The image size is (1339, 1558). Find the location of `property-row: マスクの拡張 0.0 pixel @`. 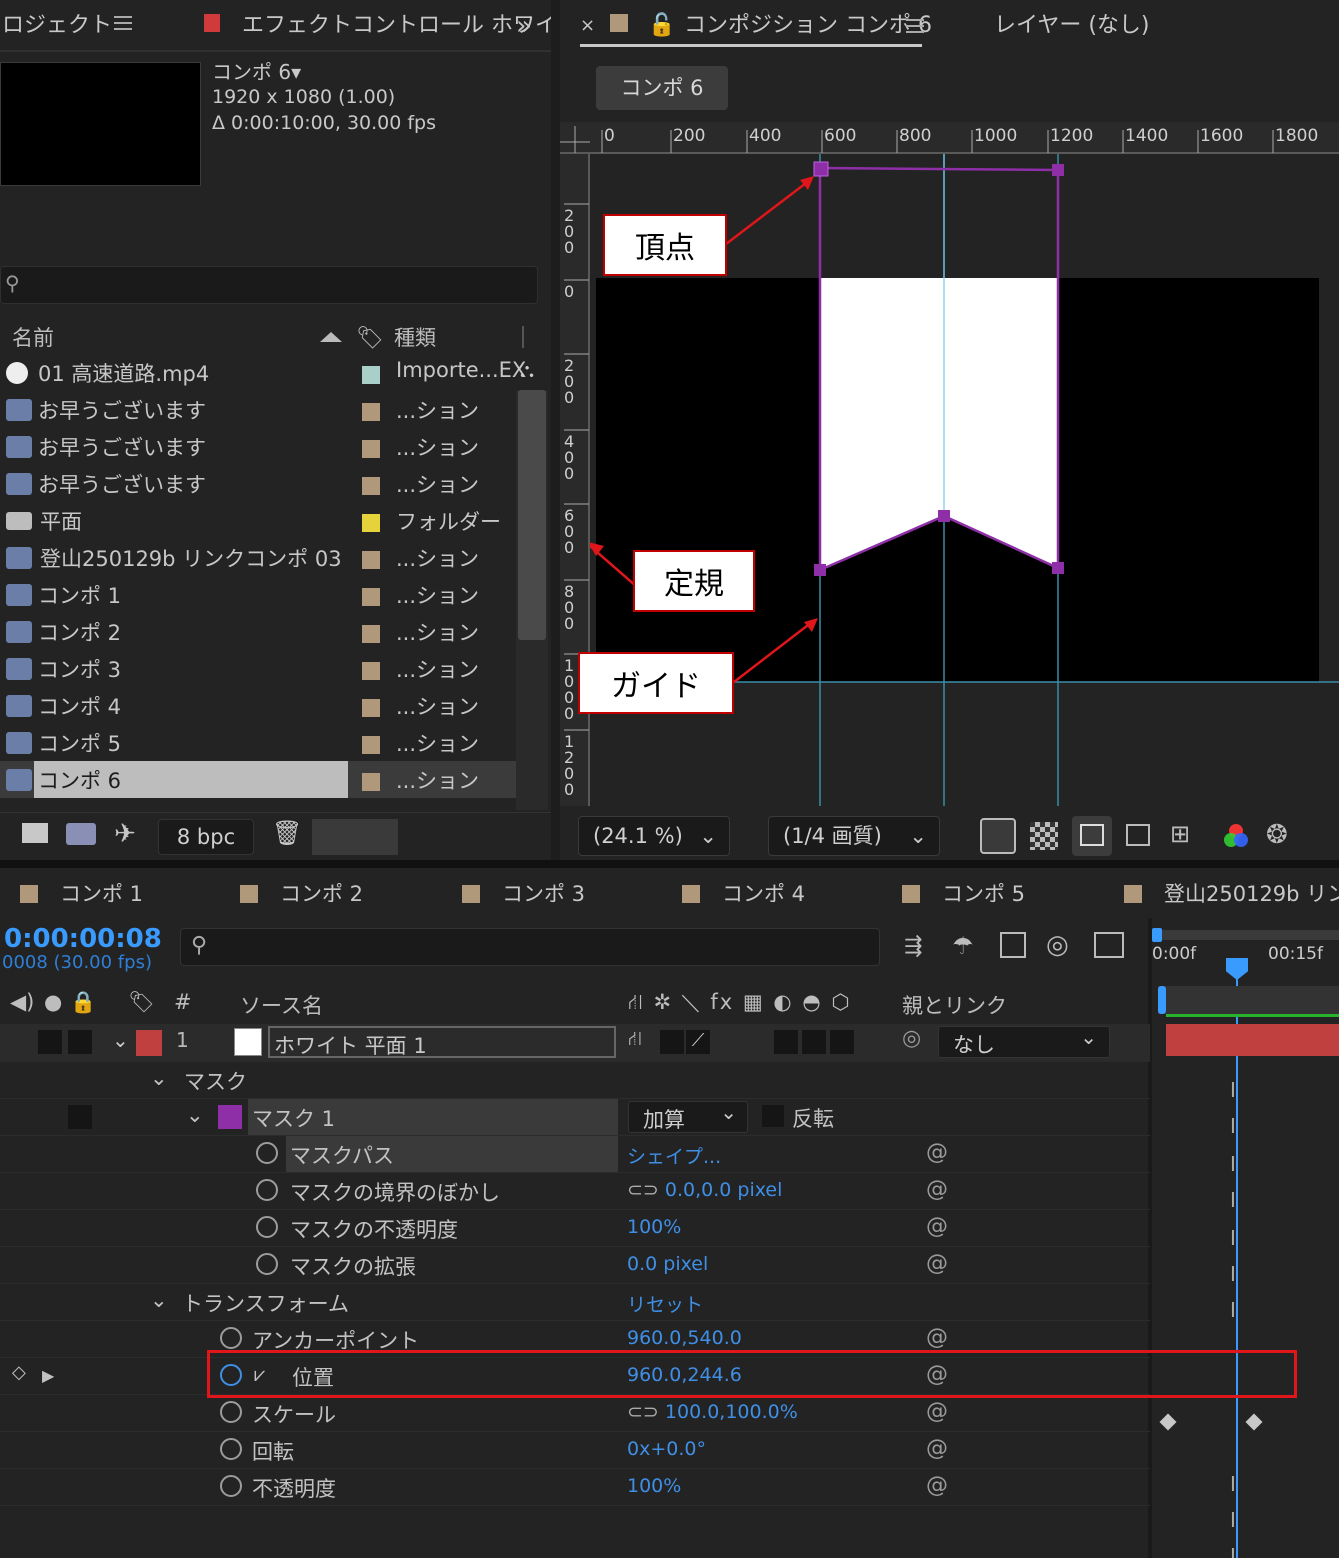

property-row: マスクの拡張 0.0 pixel @ is located at coordinates (575, 1265).